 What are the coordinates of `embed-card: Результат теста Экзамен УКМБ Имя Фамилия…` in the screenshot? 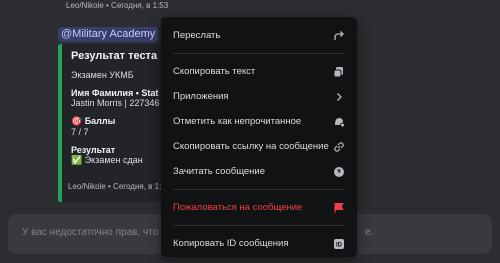 It's located at (118, 123).